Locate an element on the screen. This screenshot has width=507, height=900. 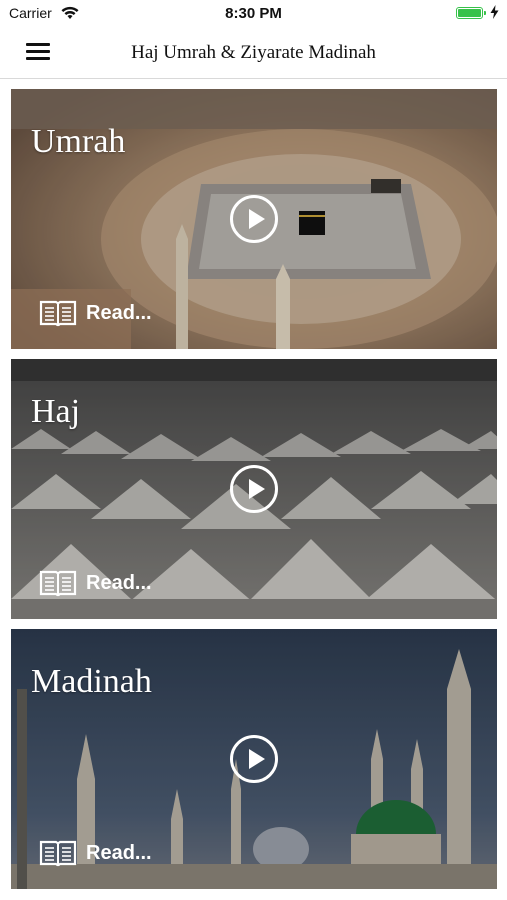
status-bar: Carrier 8:30 PM is located at coordinates (253, 14).